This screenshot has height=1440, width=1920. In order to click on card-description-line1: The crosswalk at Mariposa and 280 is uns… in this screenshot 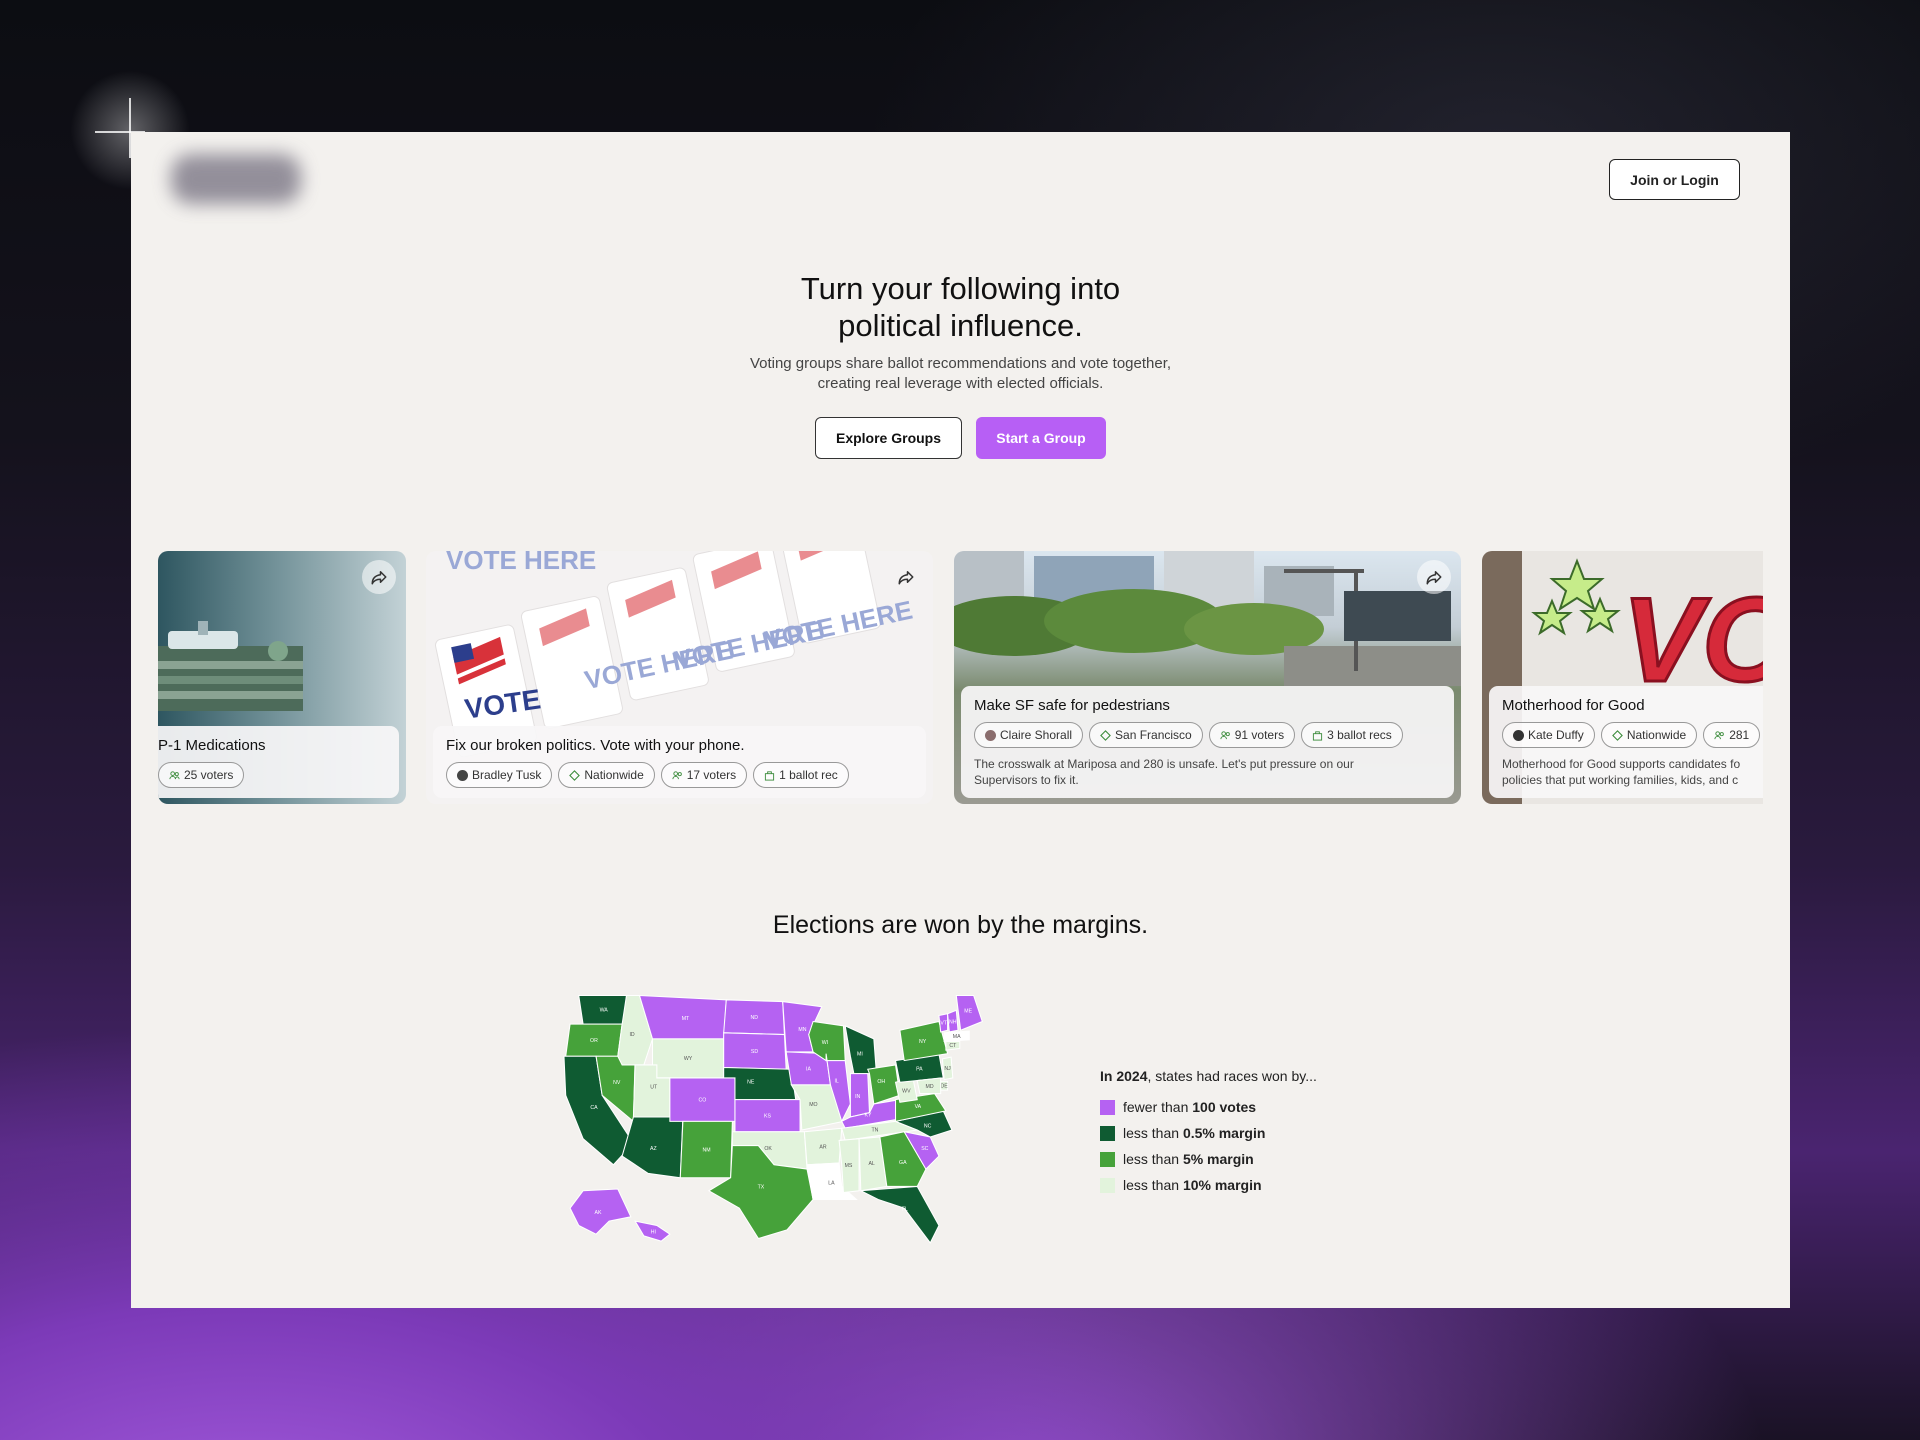, I will do `click(1164, 764)`.